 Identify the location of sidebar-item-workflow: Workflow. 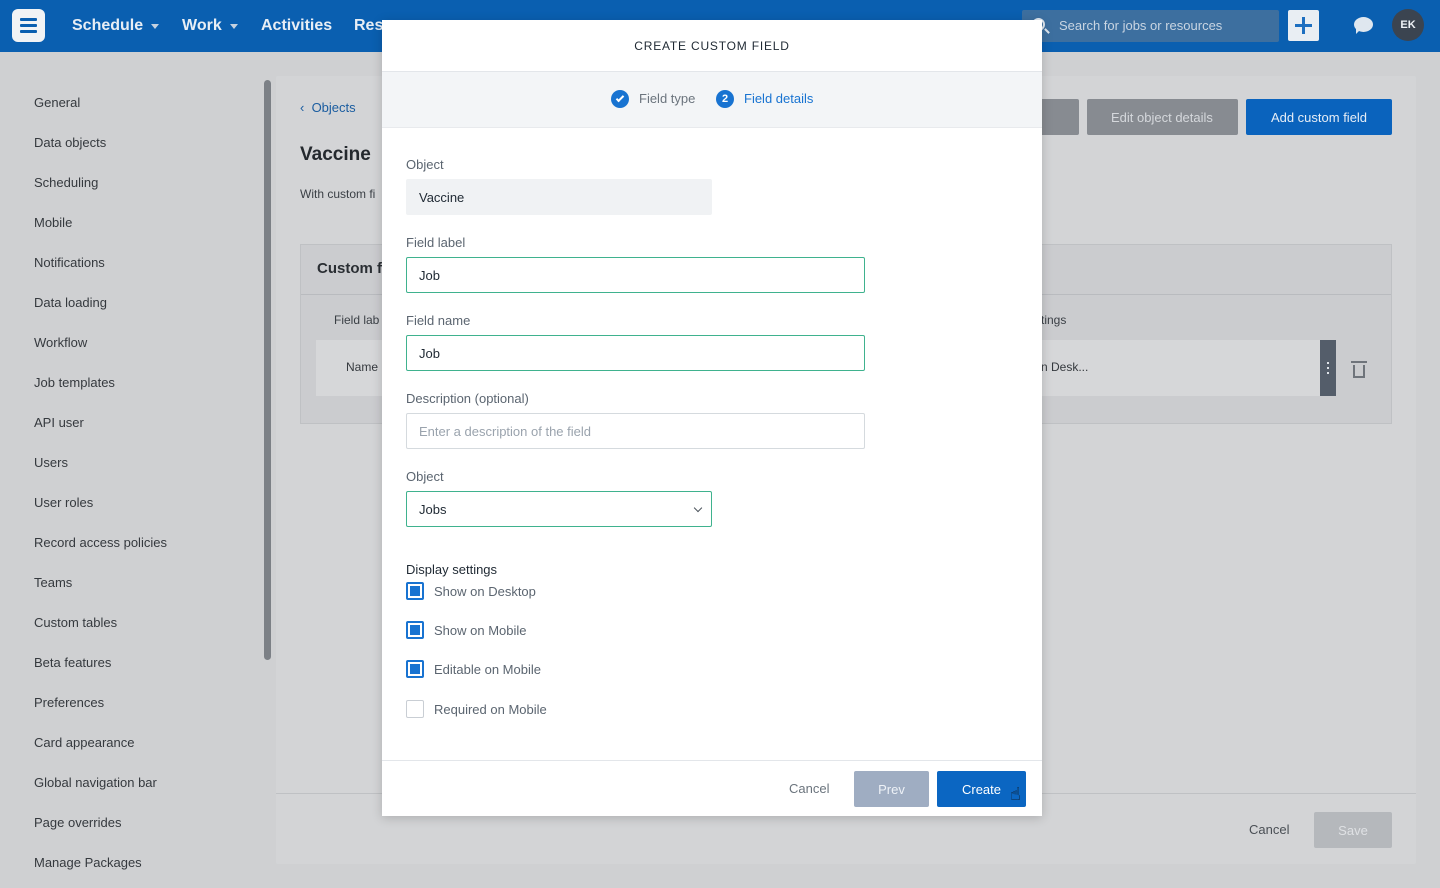
(60, 342).